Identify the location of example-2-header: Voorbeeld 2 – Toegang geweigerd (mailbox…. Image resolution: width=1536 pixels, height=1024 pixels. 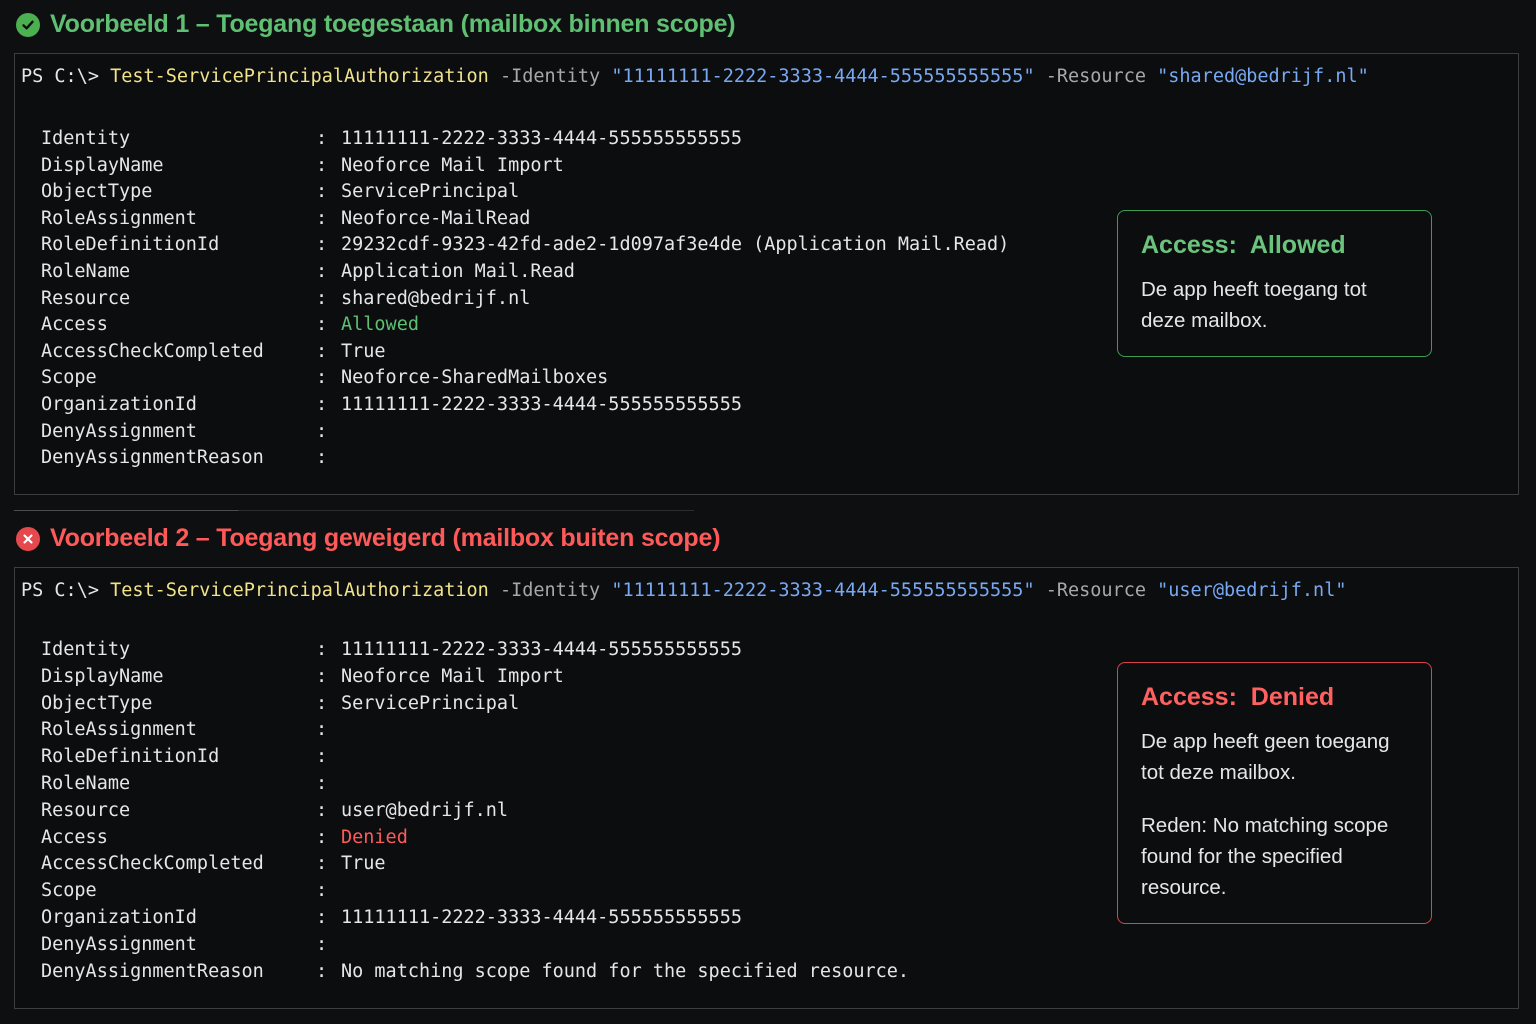
(368, 538).